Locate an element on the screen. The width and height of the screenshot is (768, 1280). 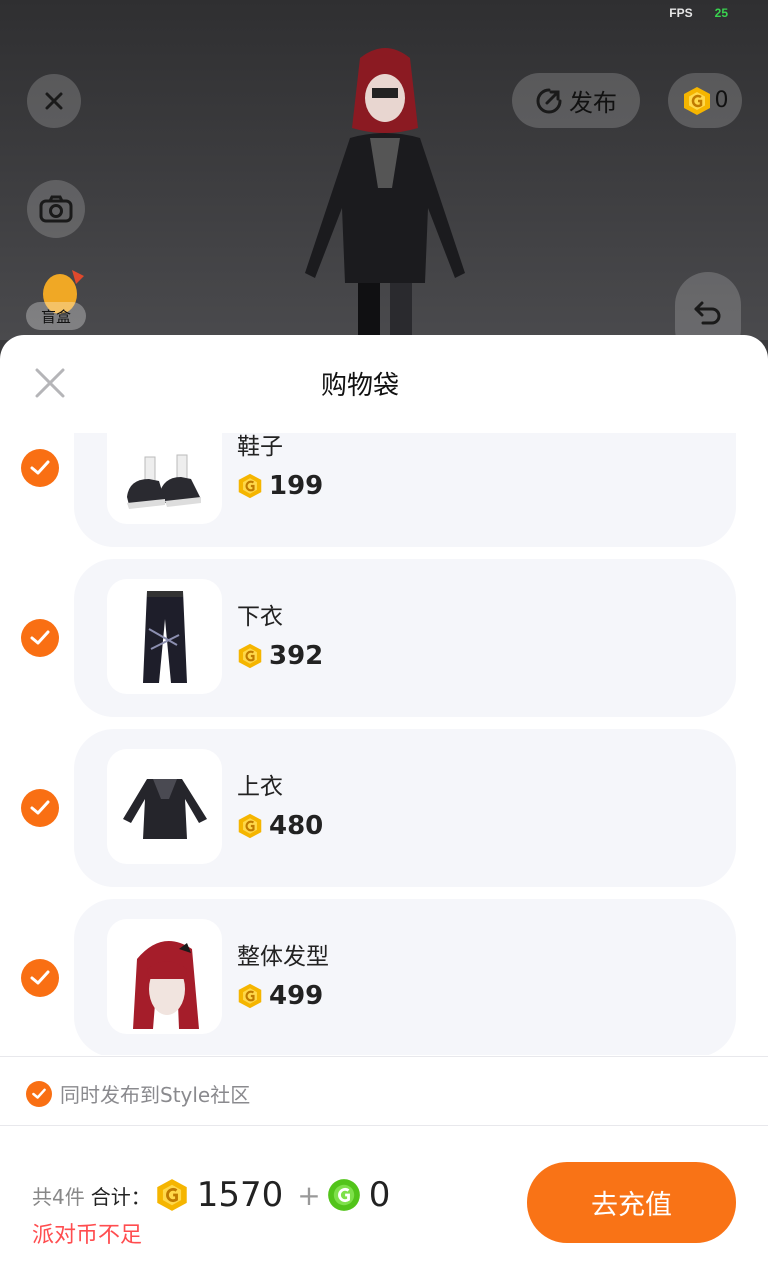
cart-item: 鞋子 199 is located at coordinates (384, 490).